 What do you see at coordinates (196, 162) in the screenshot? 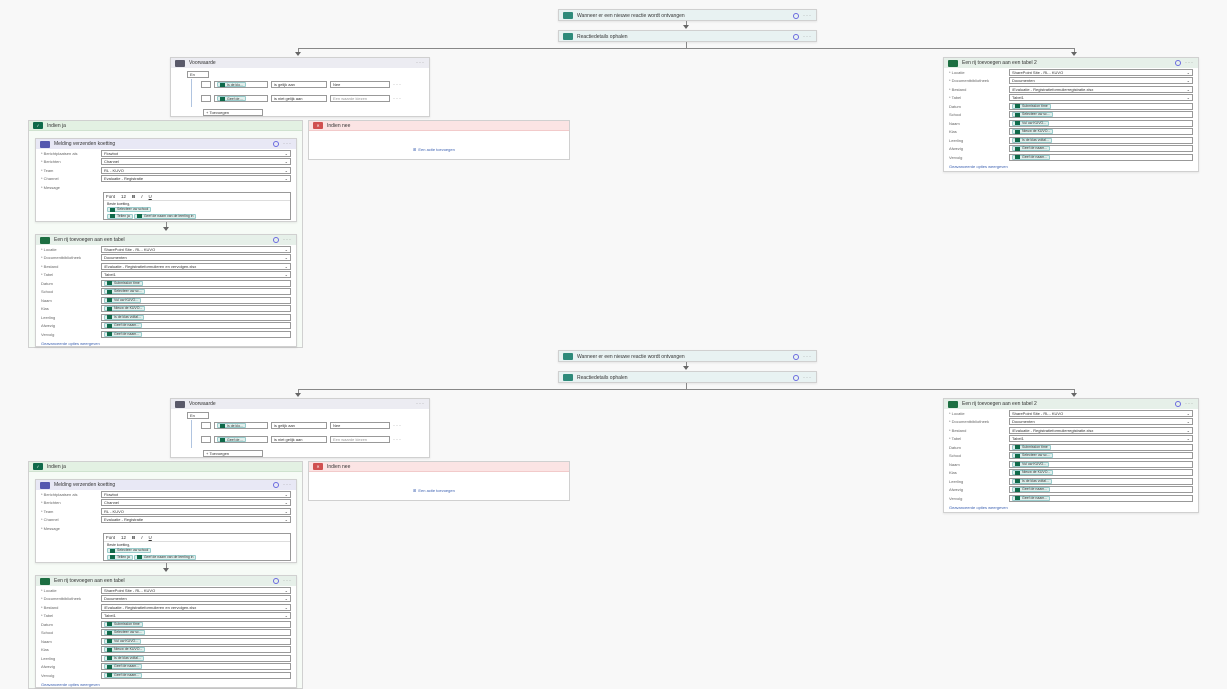
I see `field-input: Channel ⌄` at bounding box center [196, 162].